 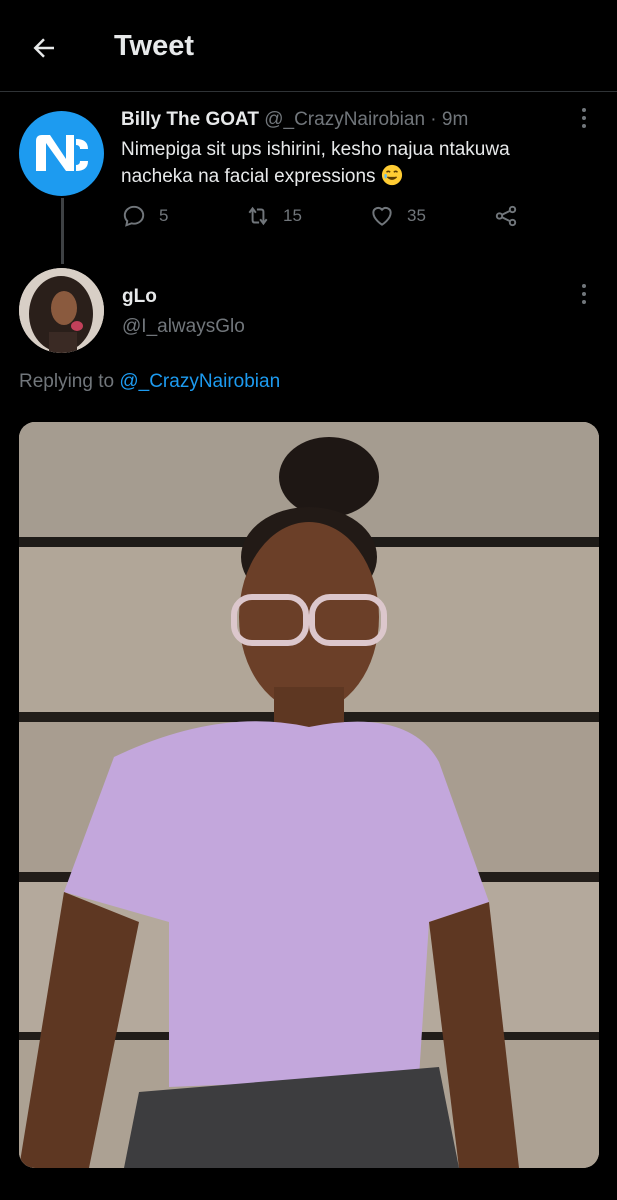 I want to click on reply-avatar, so click(x=61, y=310).